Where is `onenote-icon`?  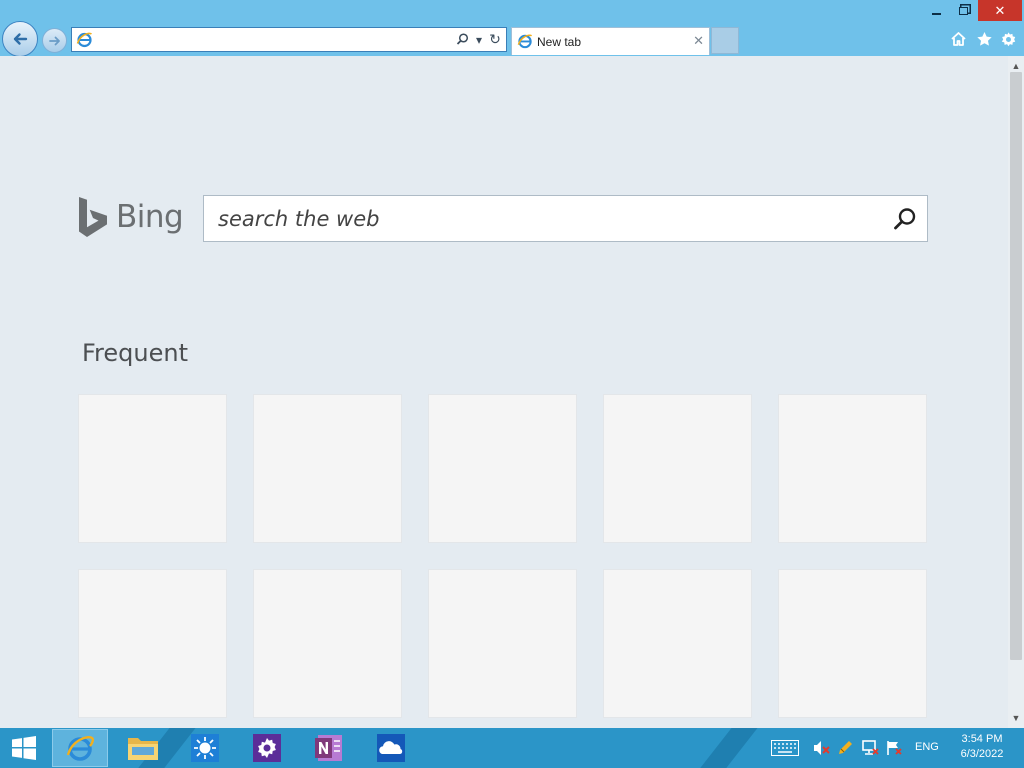 onenote-icon is located at coordinates (328, 748).